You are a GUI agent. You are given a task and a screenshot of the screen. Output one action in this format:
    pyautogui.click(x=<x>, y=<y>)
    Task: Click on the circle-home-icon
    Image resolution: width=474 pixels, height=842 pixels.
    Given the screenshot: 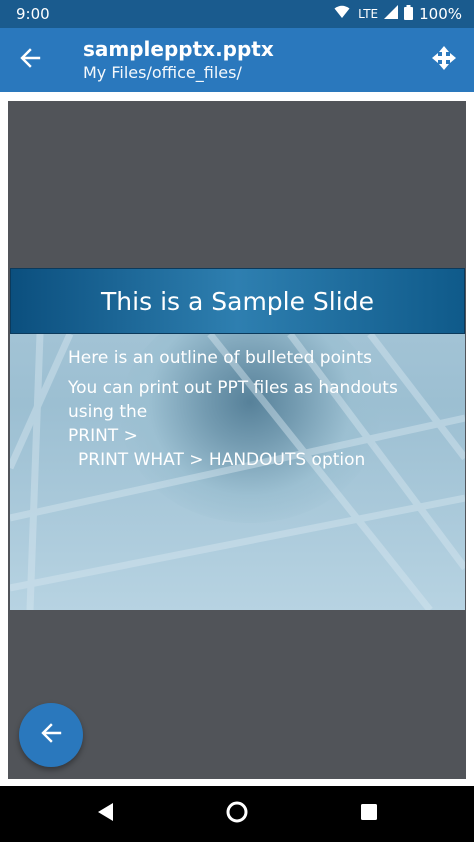 What is the action you would take?
    pyautogui.click(x=237, y=814)
    